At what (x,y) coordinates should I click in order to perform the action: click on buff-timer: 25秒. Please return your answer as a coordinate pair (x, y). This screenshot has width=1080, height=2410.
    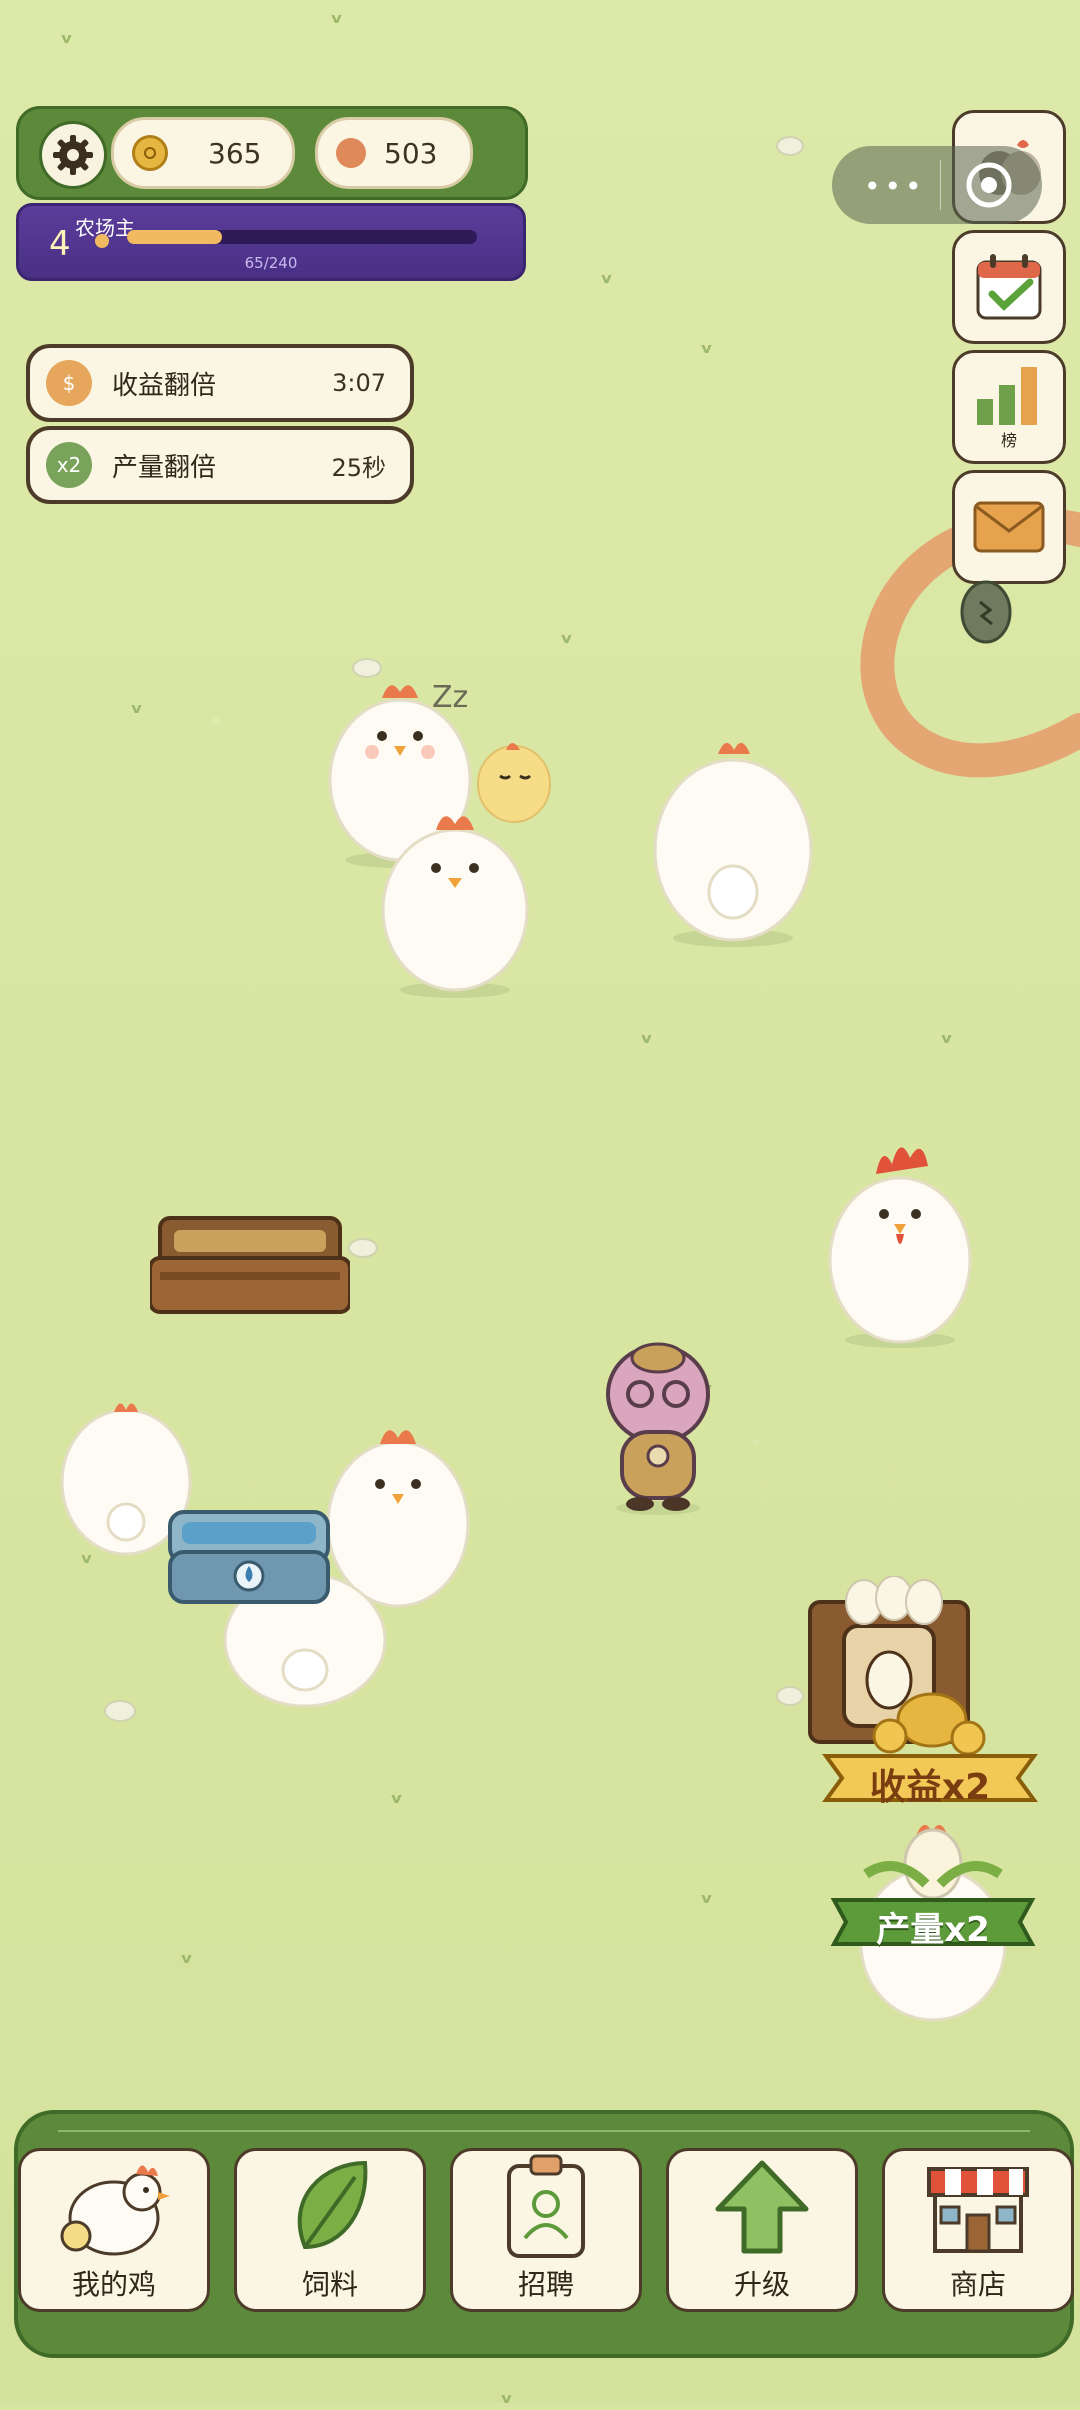
    Looking at the image, I should click on (358, 467).